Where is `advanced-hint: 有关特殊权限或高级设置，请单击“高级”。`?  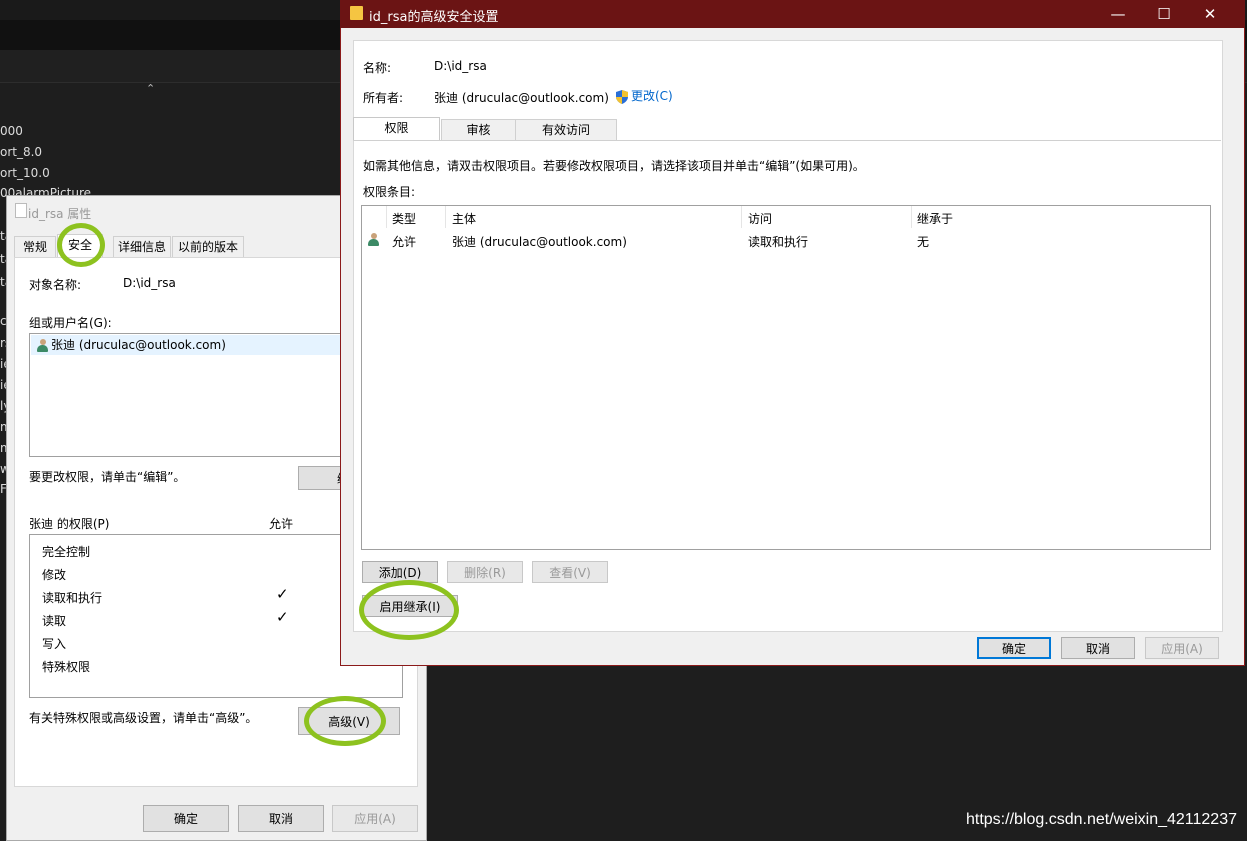
advanced-hint: 有关特殊权限或高级设置，请单击“高级”。 is located at coordinates (143, 718).